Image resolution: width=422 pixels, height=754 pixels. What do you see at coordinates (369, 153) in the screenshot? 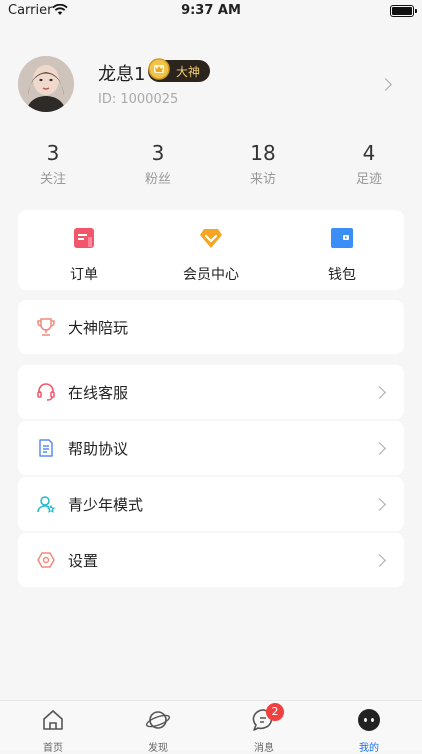
I see `stat-value: 4` at bounding box center [369, 153].